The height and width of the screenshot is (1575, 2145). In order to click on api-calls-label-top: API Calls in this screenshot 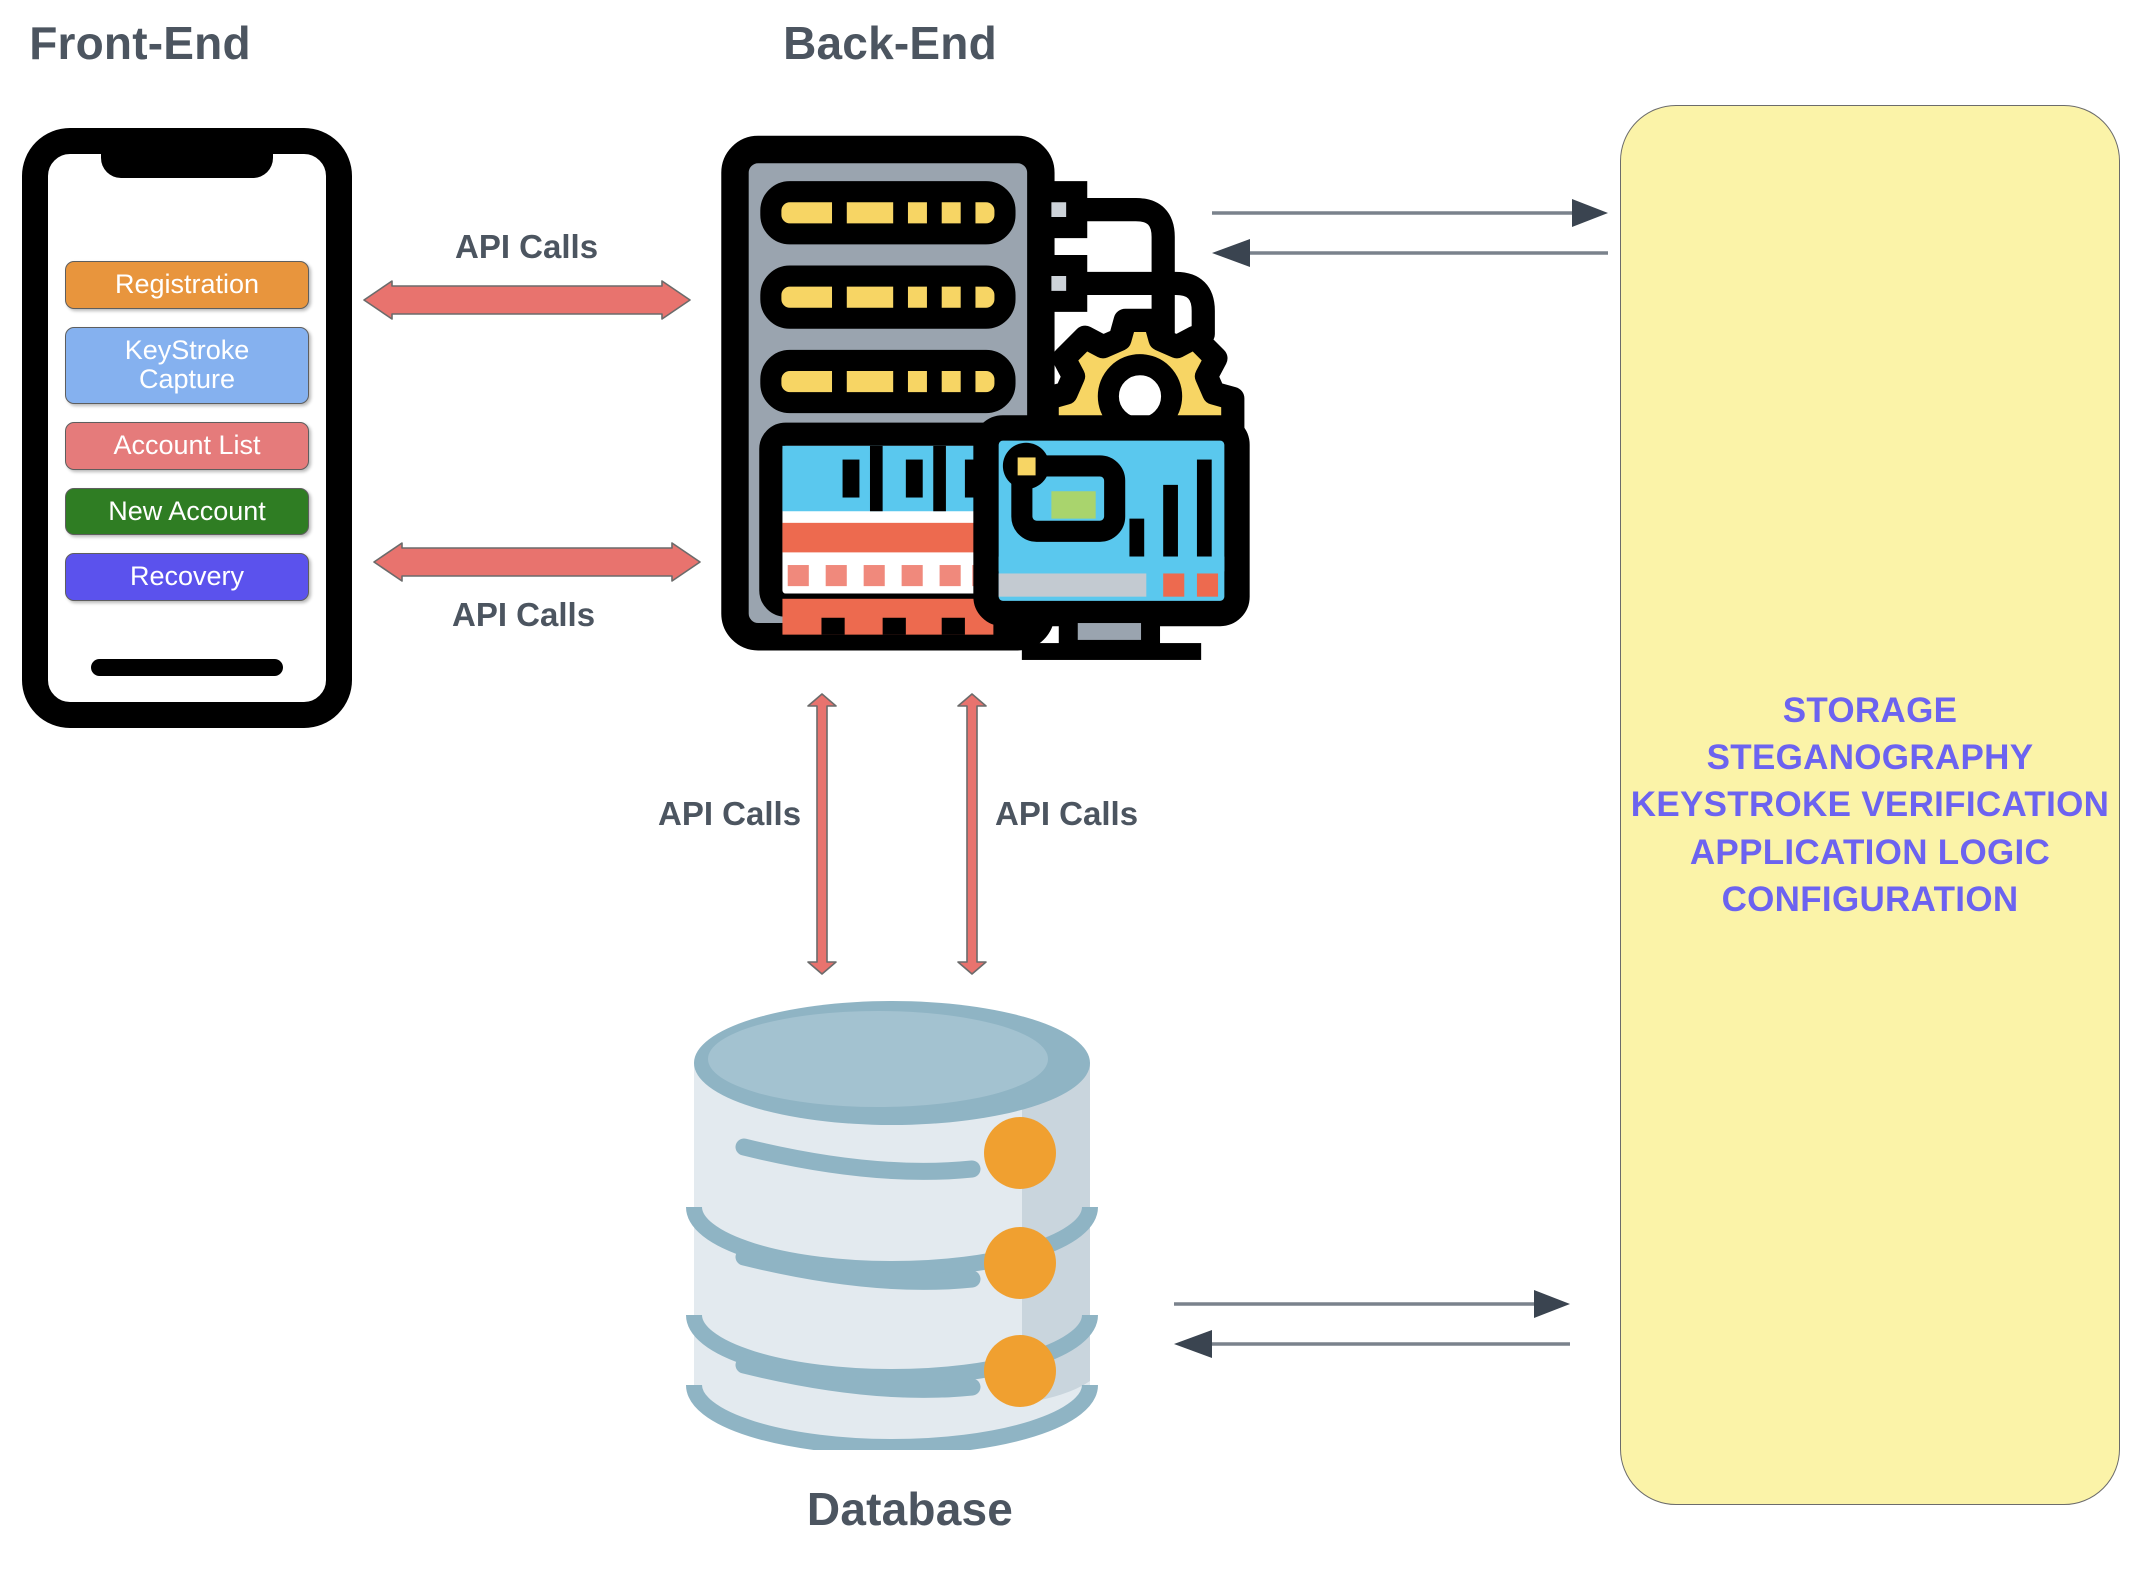, I will do `click(527, 246)`.